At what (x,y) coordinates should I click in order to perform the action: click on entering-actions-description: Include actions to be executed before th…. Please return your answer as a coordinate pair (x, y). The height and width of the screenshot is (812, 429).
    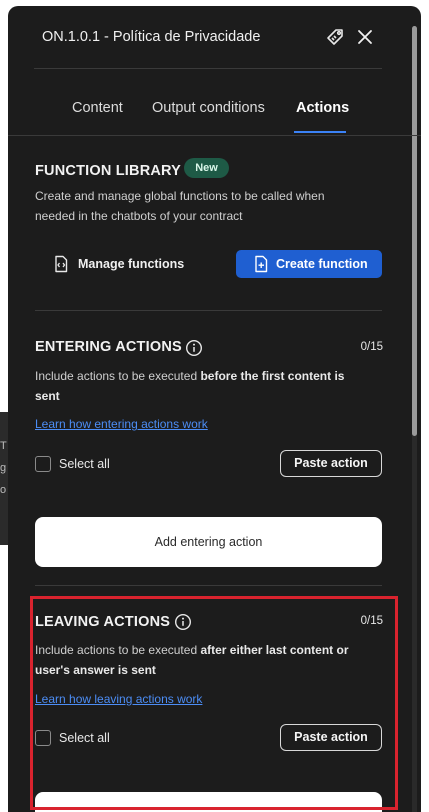
    Looking at the image, I should click on (200, 386).